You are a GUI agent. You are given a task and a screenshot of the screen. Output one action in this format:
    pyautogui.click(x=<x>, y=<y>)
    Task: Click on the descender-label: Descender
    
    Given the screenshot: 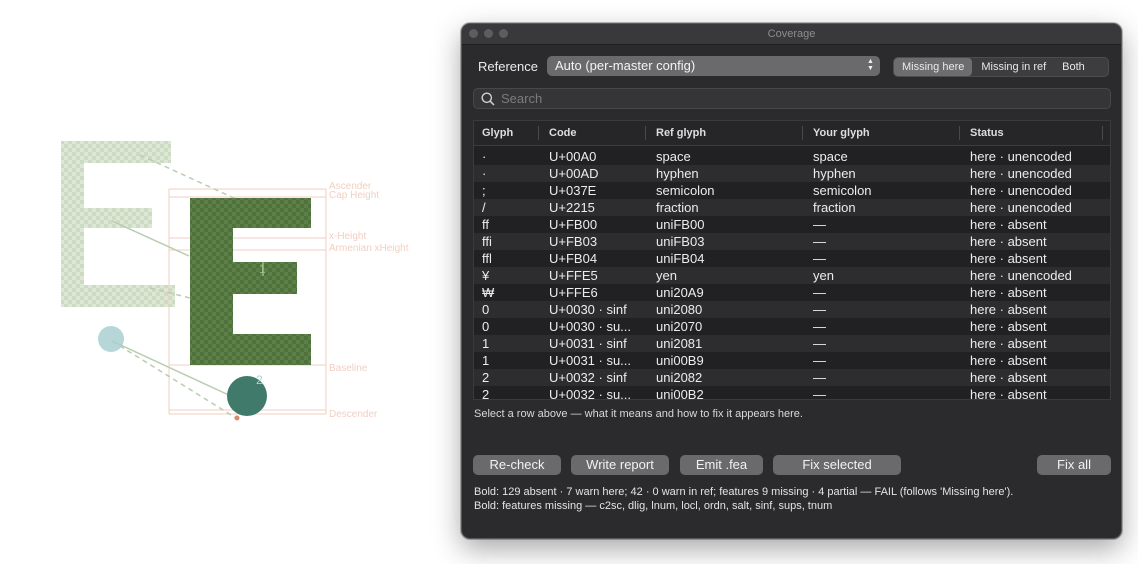 What is the action you would take?
    pyautogui.click(x=353, y=414)
    